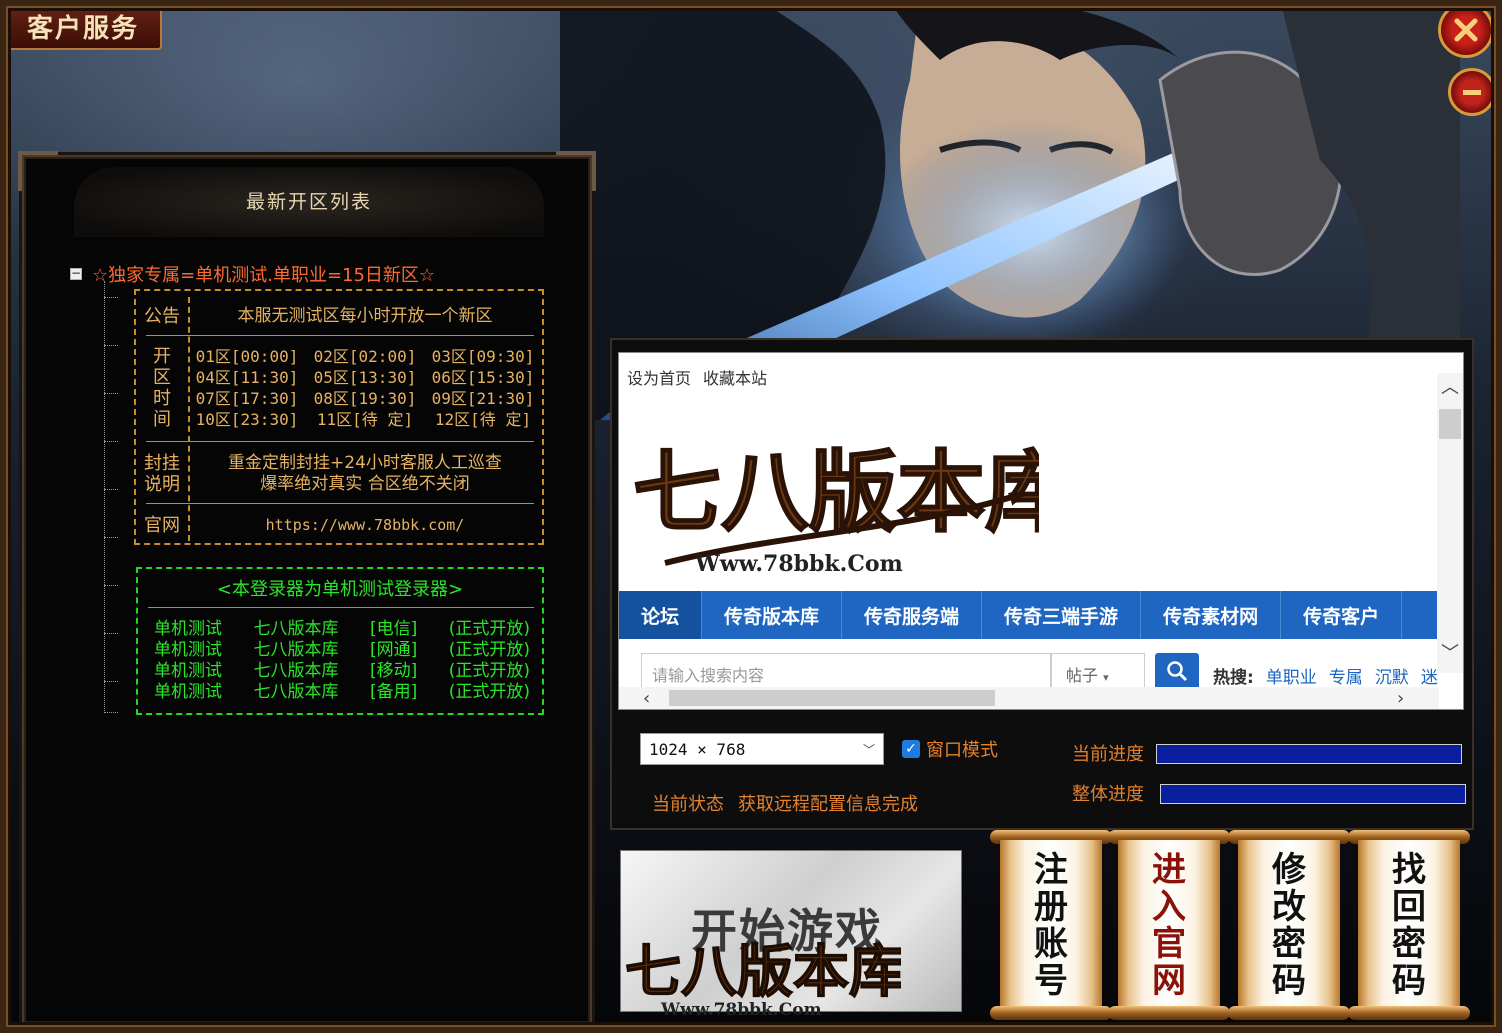 The height and width of the screenshot is (1033, 1502). I want to click on nav-item-server-side: 传奇服务端, so click(912, 615).